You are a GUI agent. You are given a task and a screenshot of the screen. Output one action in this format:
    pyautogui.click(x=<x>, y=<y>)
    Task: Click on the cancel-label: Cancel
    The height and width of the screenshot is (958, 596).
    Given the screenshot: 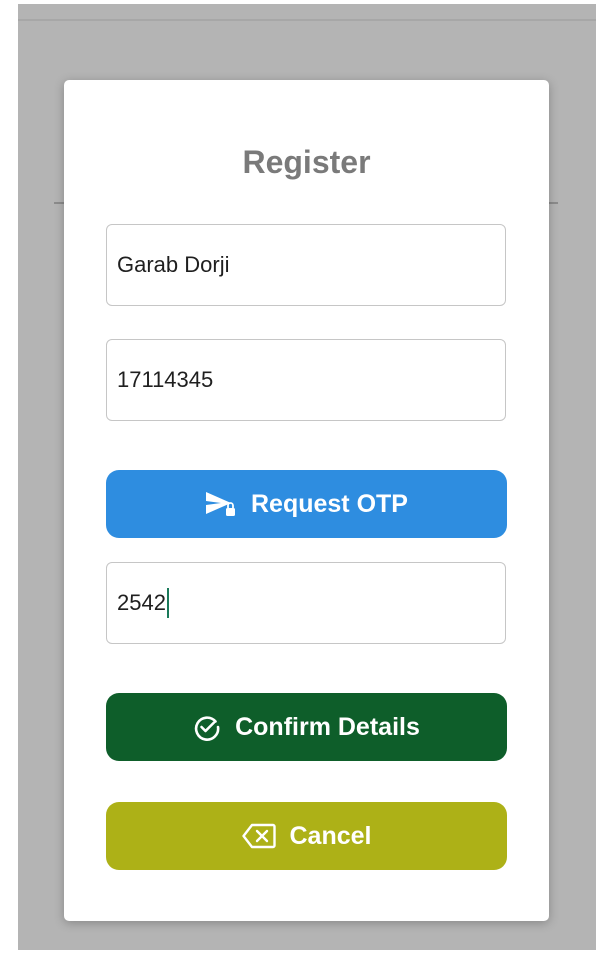 What is the action you would take?
    pyautogui.click(x=330, y=835)
    